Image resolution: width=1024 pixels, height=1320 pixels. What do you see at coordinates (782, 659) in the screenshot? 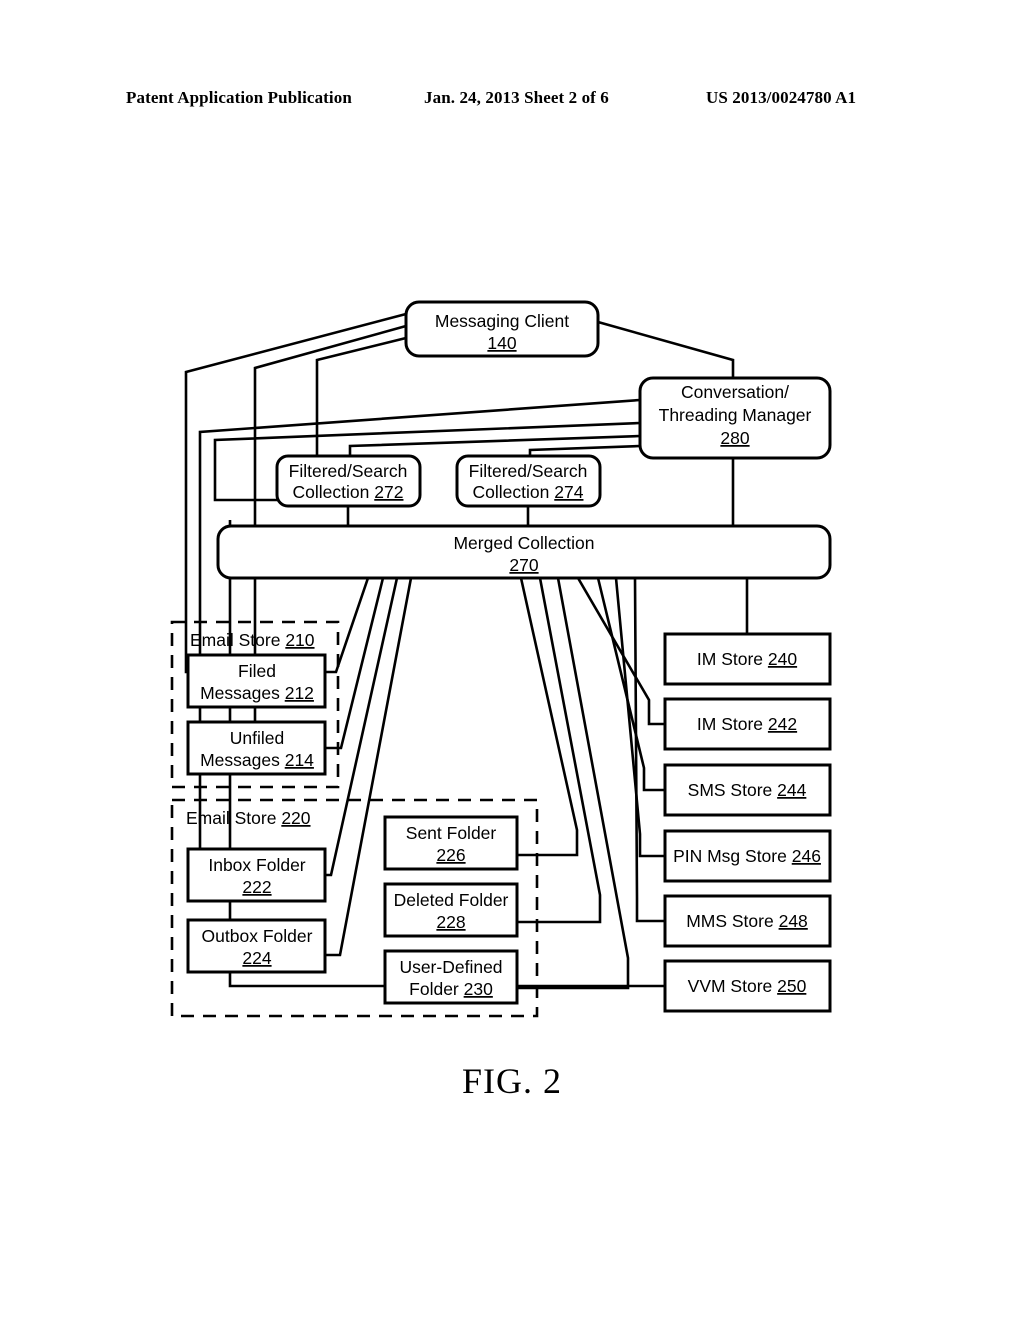
I see `im-store-240-ref: 240` at bounding box center [782, 659].